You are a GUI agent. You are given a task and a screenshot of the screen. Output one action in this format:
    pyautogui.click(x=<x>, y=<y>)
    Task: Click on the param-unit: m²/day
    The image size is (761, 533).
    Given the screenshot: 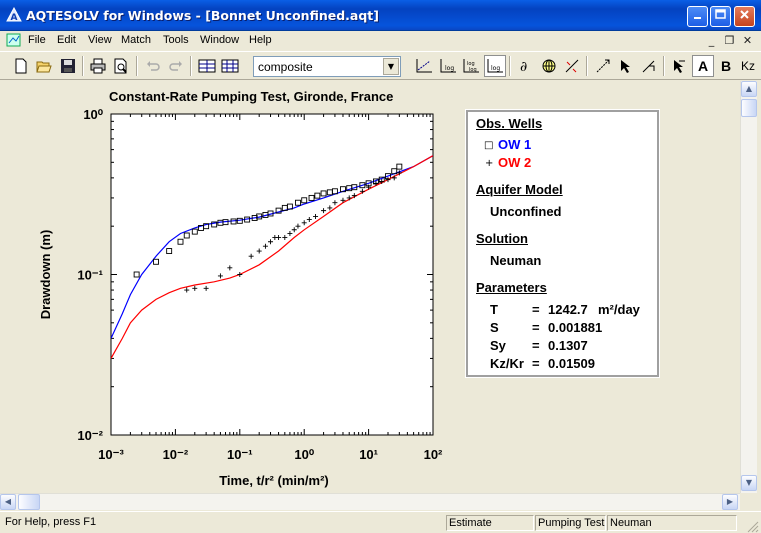 What is the action you would take?
    pyautogui.click(x=619, y=309)
    